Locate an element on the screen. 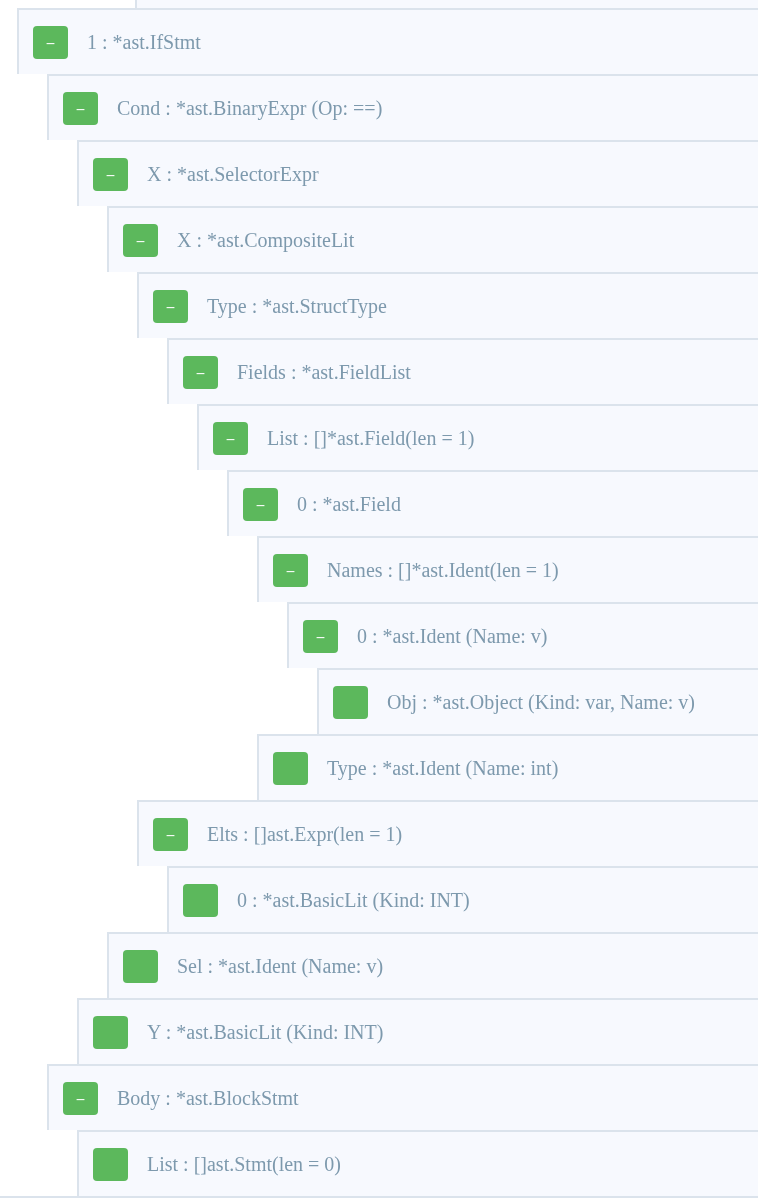  tree-row: Obj : *ast.Object (Kind: var, Name: v) is located at coordinates (537, 701).